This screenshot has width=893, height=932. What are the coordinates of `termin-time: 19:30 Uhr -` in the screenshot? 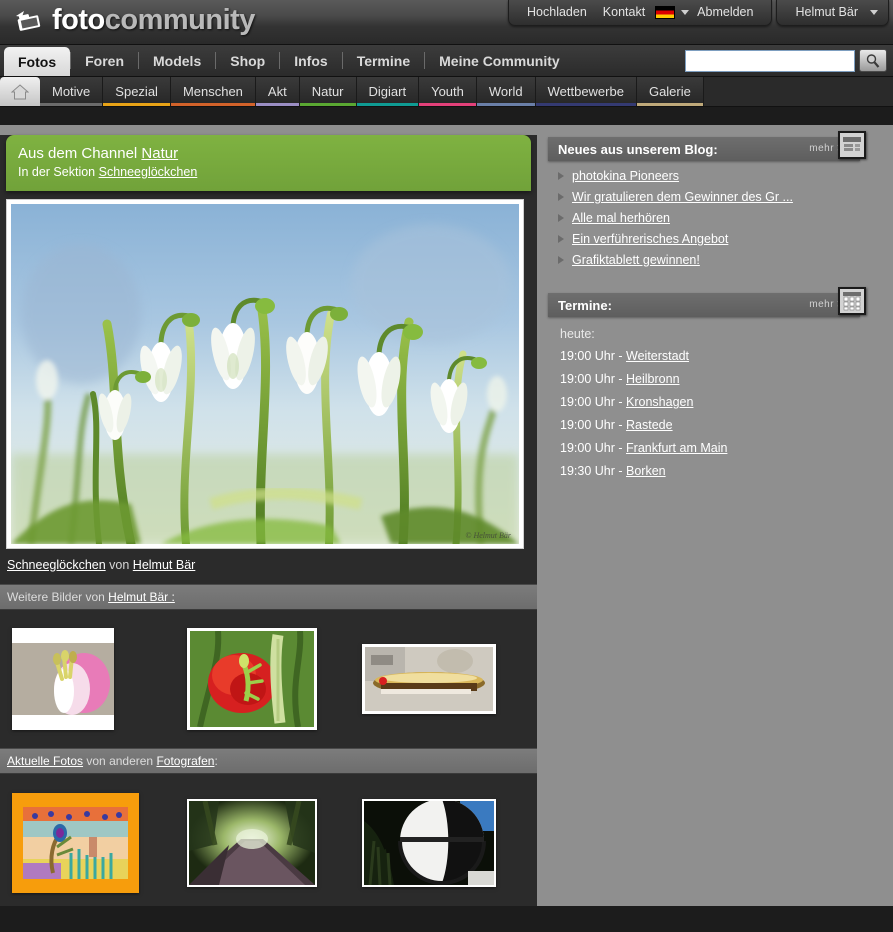 It's located at (593, 471).